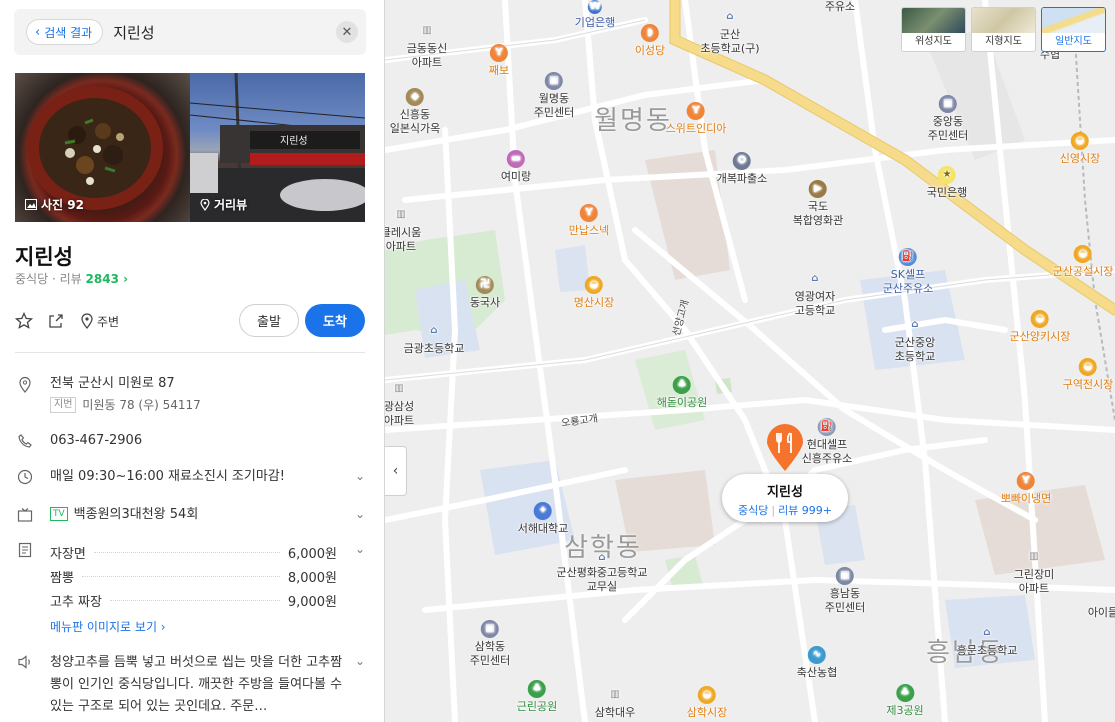 The width and height of the screenshot is (1115, 722). What do you see at coordinates (96, 441) in the screenshot?
I see `phone-number: 063-467-2906` at bounding box center [96, 441].